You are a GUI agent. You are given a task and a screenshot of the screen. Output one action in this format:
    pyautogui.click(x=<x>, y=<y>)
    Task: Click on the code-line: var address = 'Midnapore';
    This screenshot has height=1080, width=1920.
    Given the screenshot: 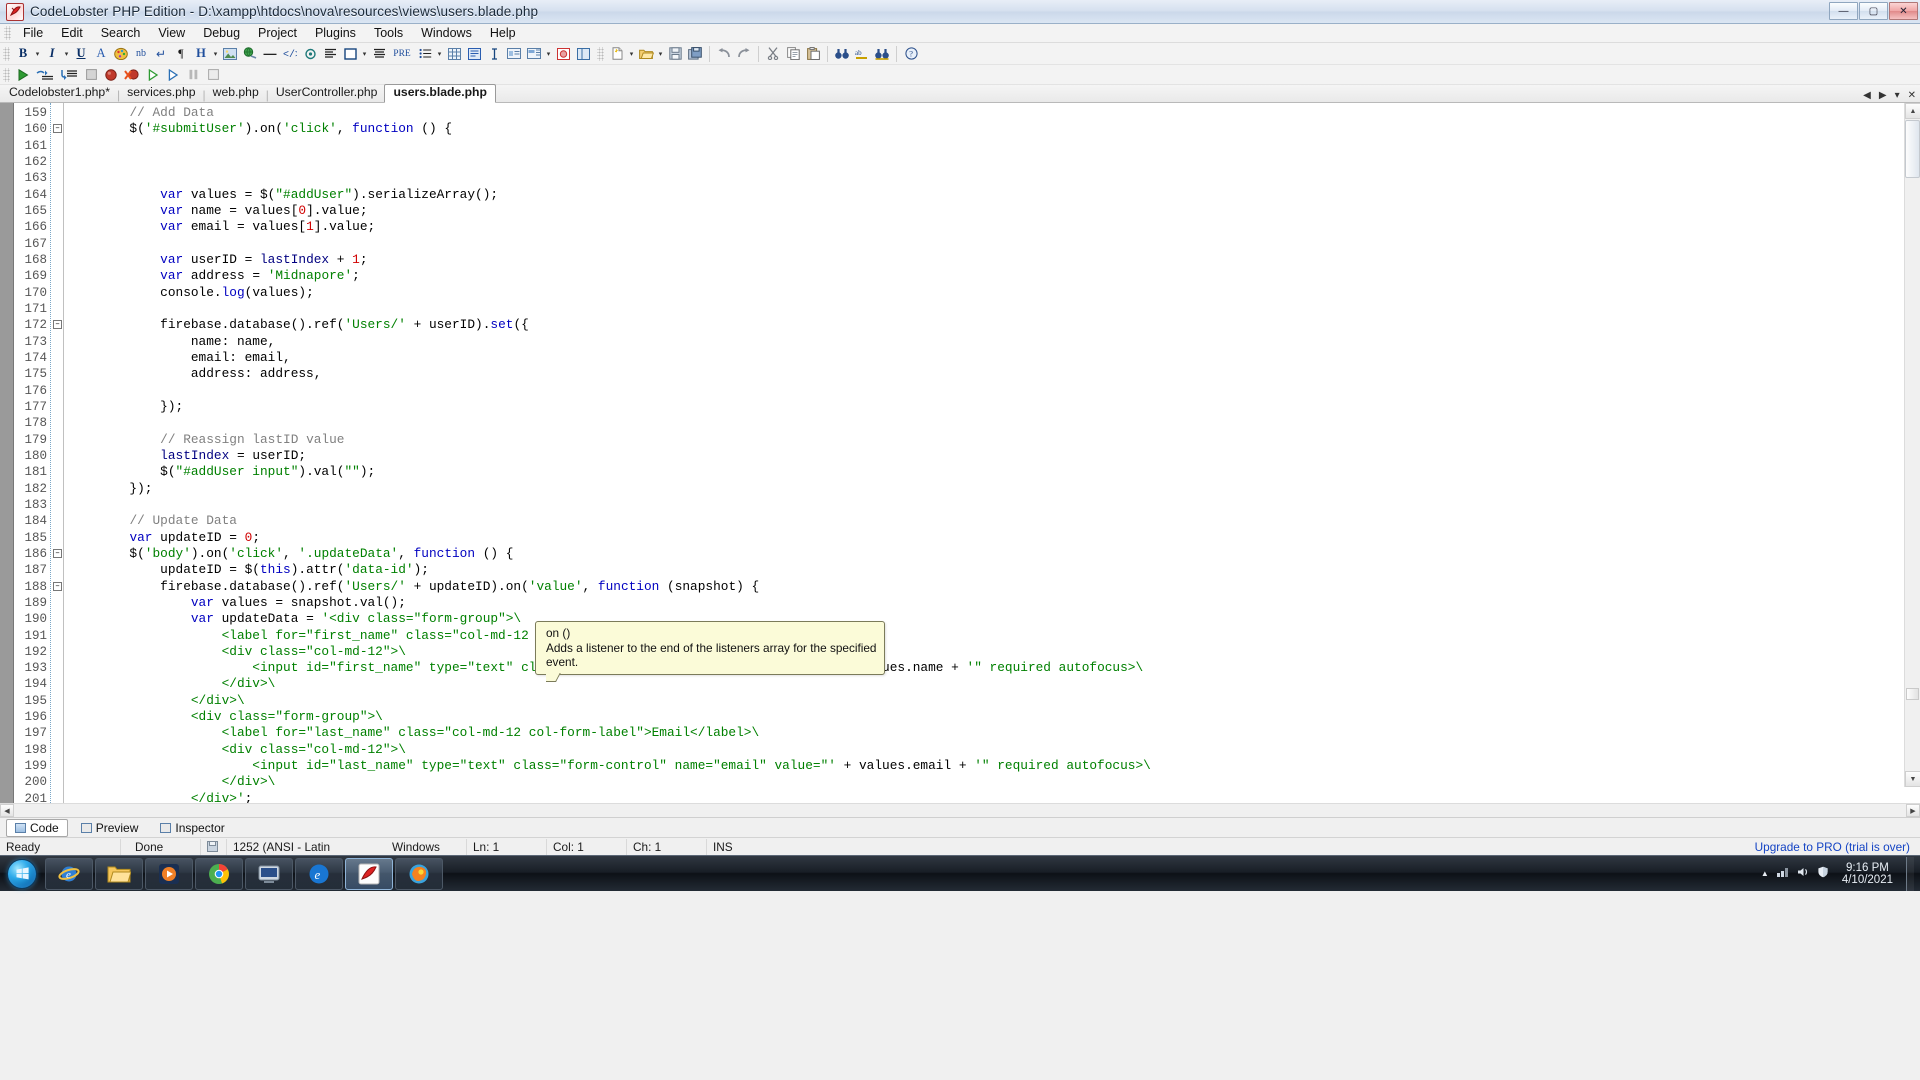 What is the action you would take?
    pyautogui.click(x=992, y=276)
    